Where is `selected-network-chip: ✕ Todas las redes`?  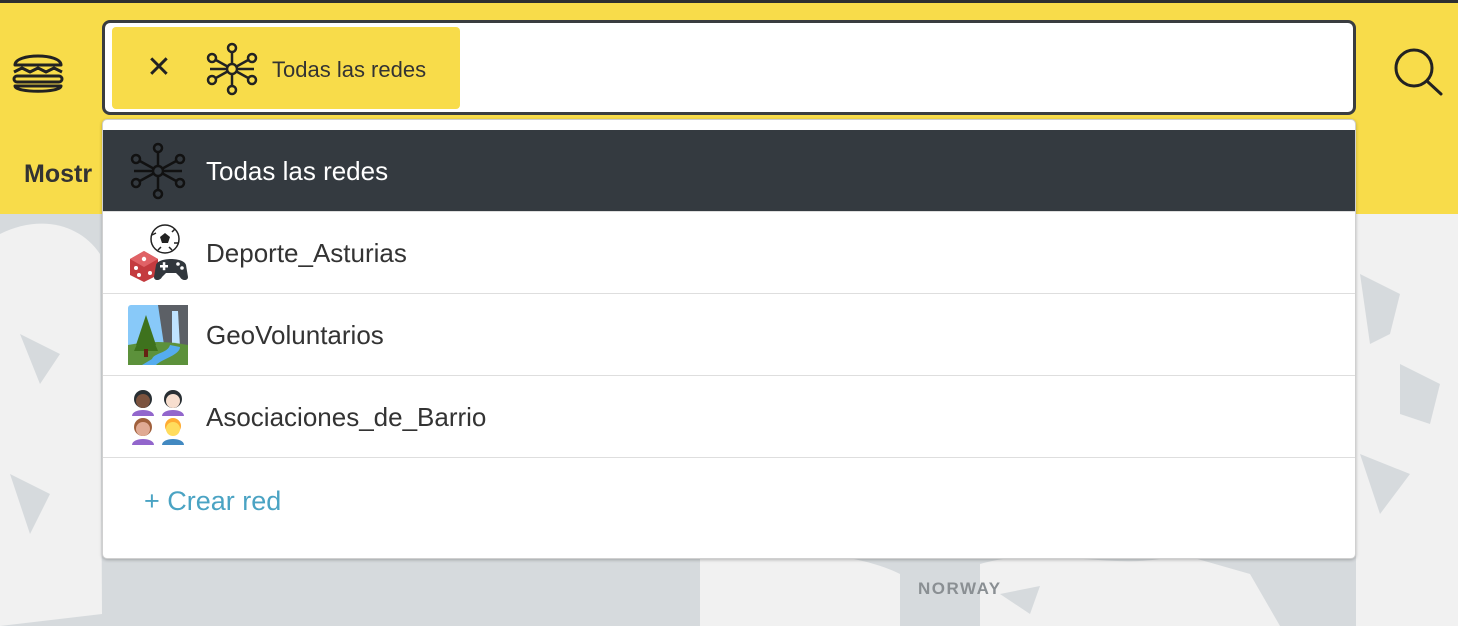 selected-network-chip: ✕ Todas las redes is located at coordinates (286, 68).